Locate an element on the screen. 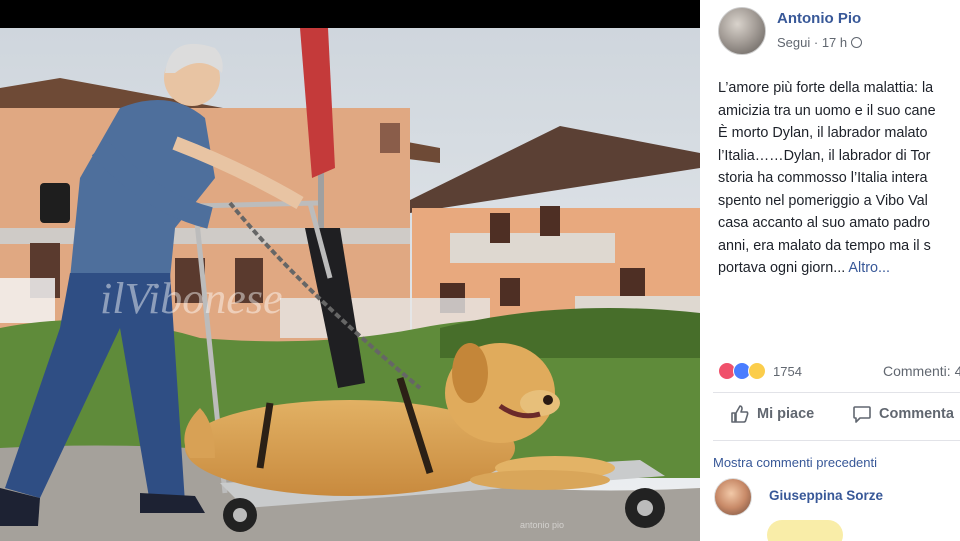  commenter-avatar is located at coordinates (733, 497).